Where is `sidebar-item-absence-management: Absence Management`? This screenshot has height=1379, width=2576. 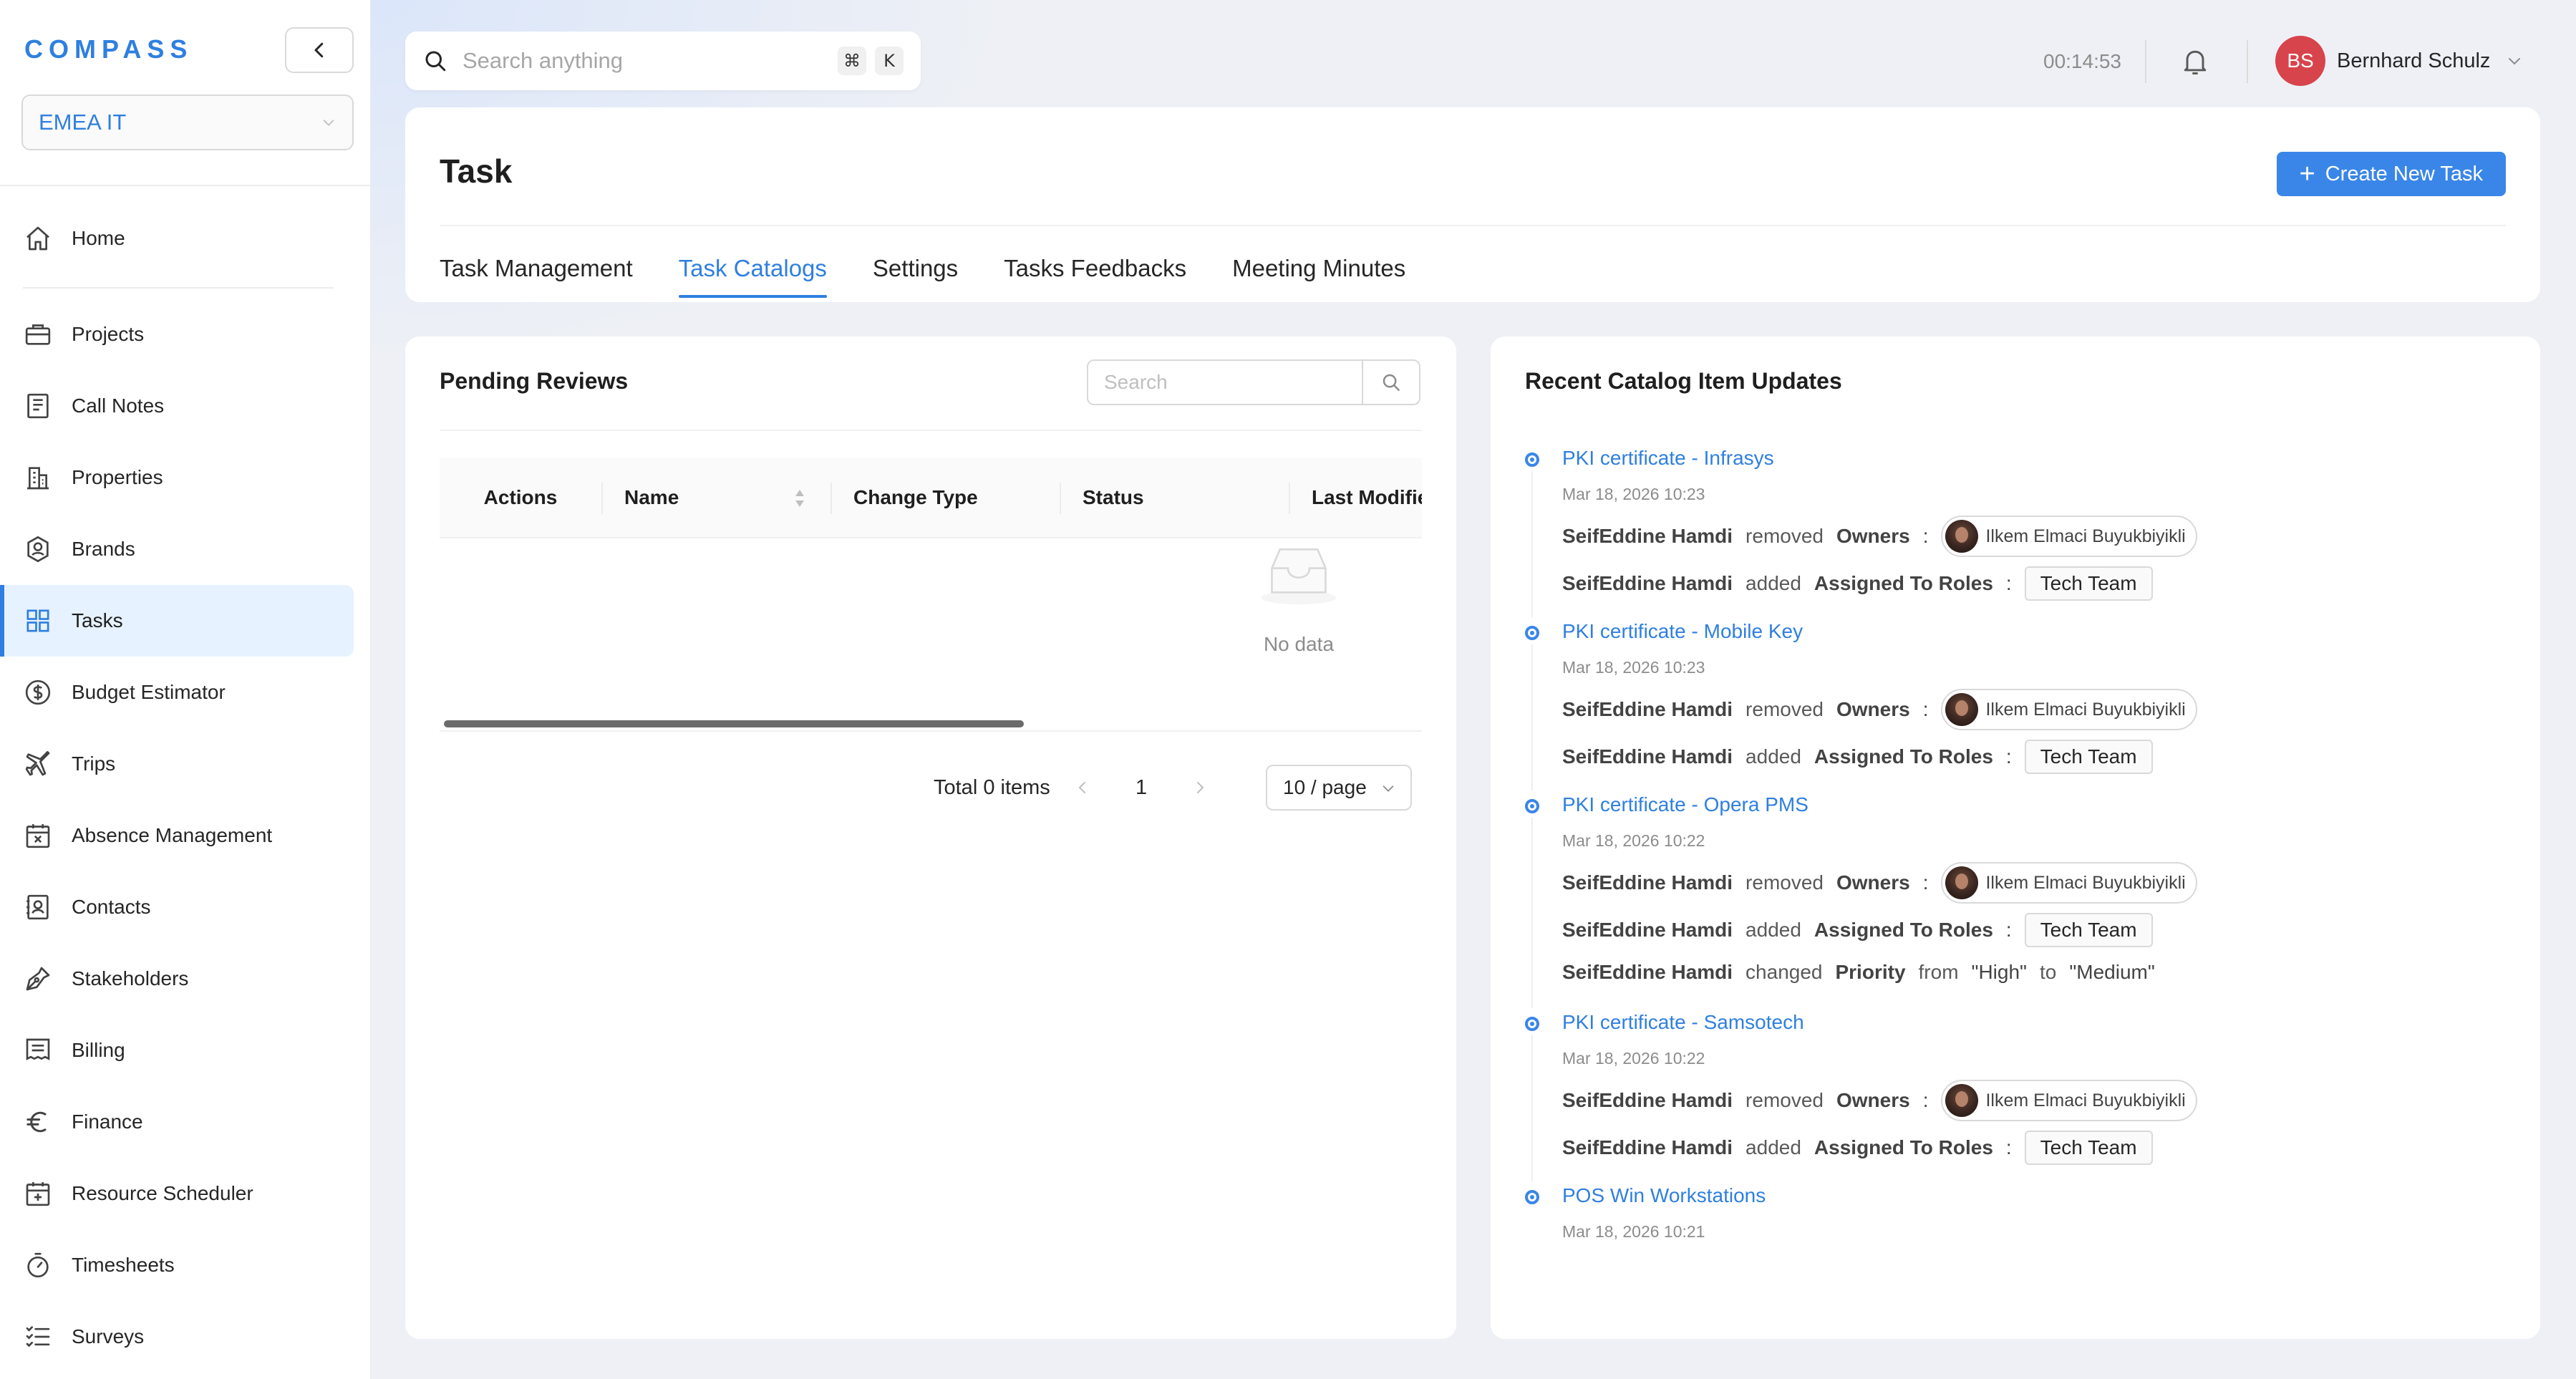
sidebar-item-absence-management: Absence Management is located at coordinates (177, 836).